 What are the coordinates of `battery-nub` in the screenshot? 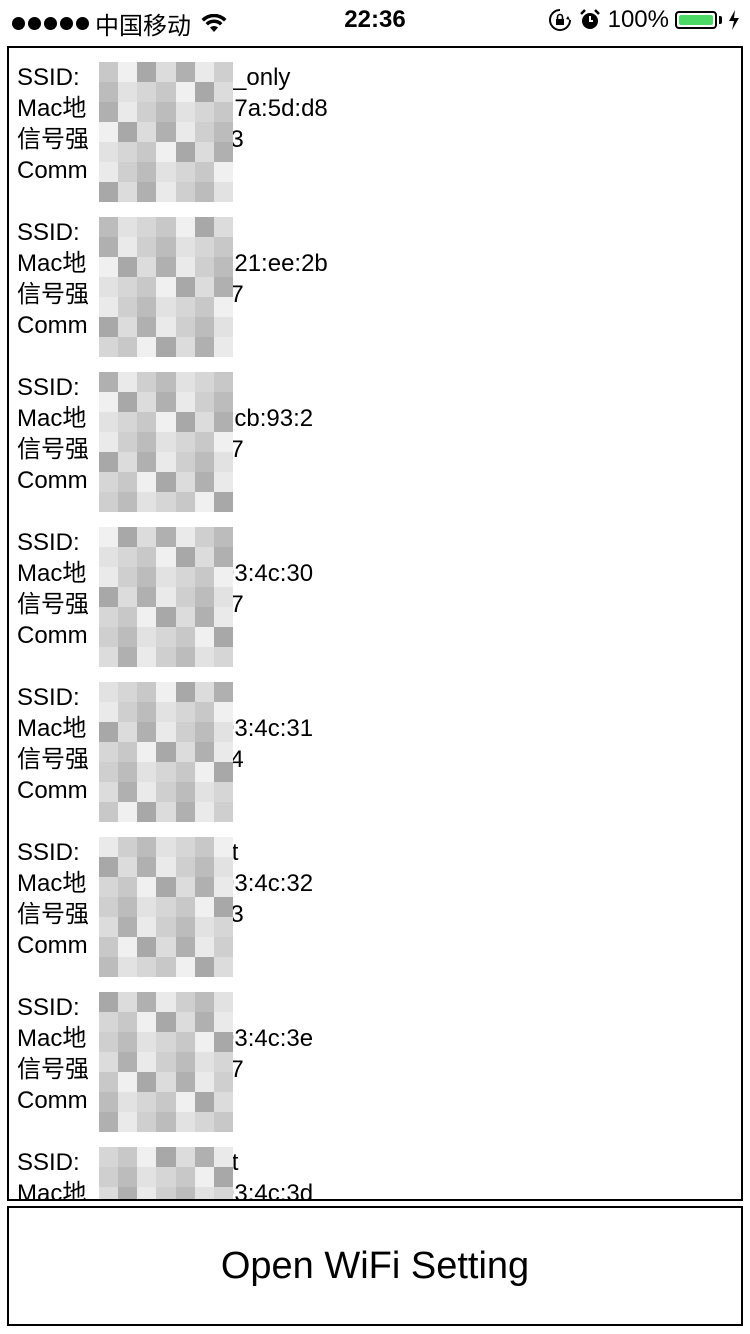 It's located at (720, 20).